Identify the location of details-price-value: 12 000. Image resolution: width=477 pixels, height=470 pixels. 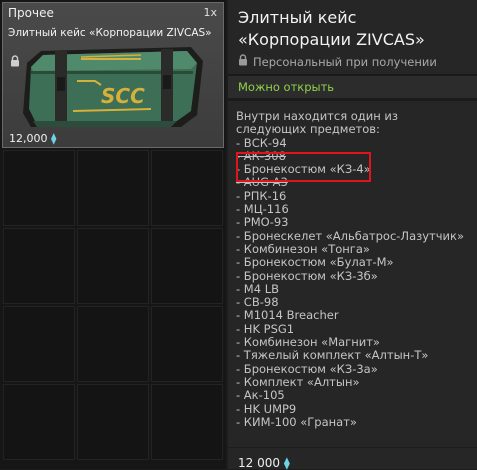
(259, 463).